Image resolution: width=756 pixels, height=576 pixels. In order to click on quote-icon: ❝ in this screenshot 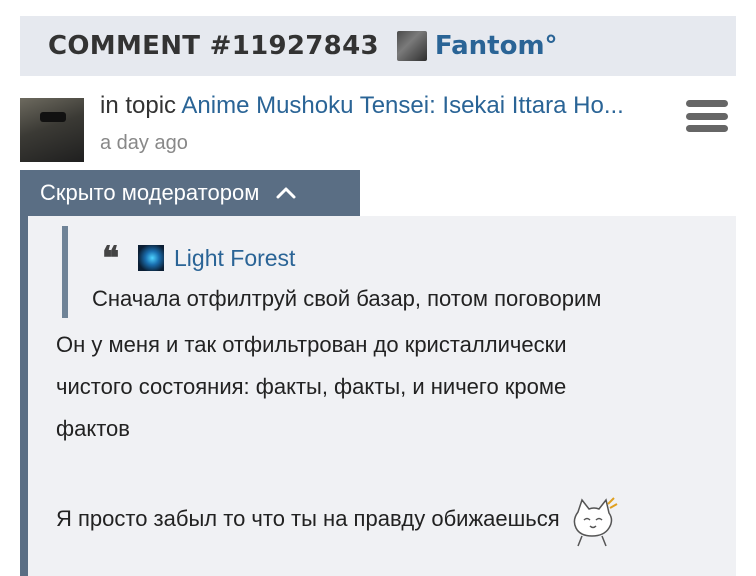, I will do `click(111, 258)`.